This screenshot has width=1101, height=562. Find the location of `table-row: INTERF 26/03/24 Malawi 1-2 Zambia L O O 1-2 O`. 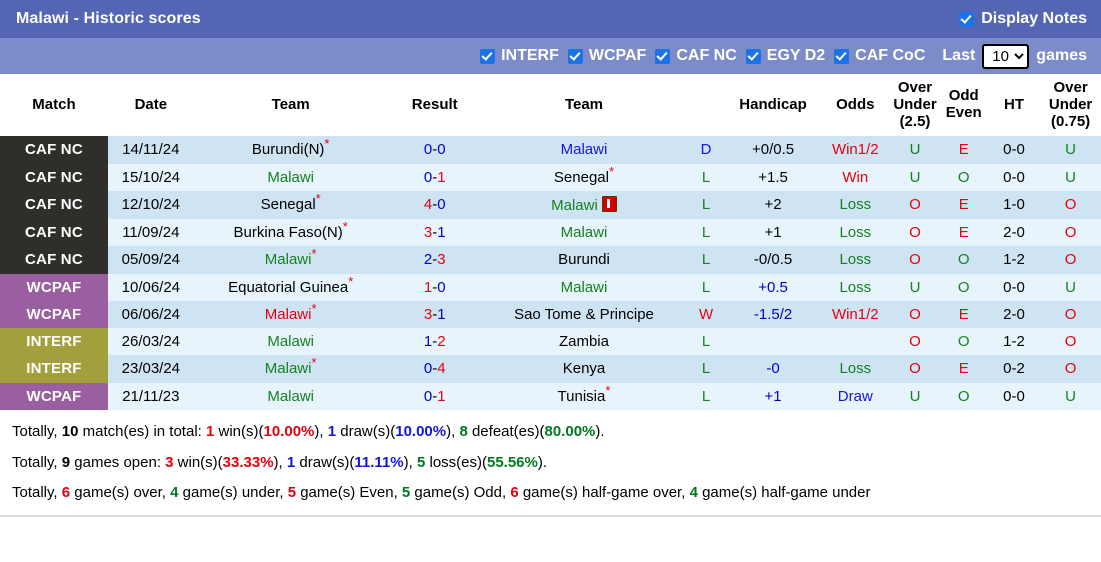

table-row: INTERF 26/03/24 Malawi 1-2 Zambia L O O 1-2 O is located at coordinates (550, 342).